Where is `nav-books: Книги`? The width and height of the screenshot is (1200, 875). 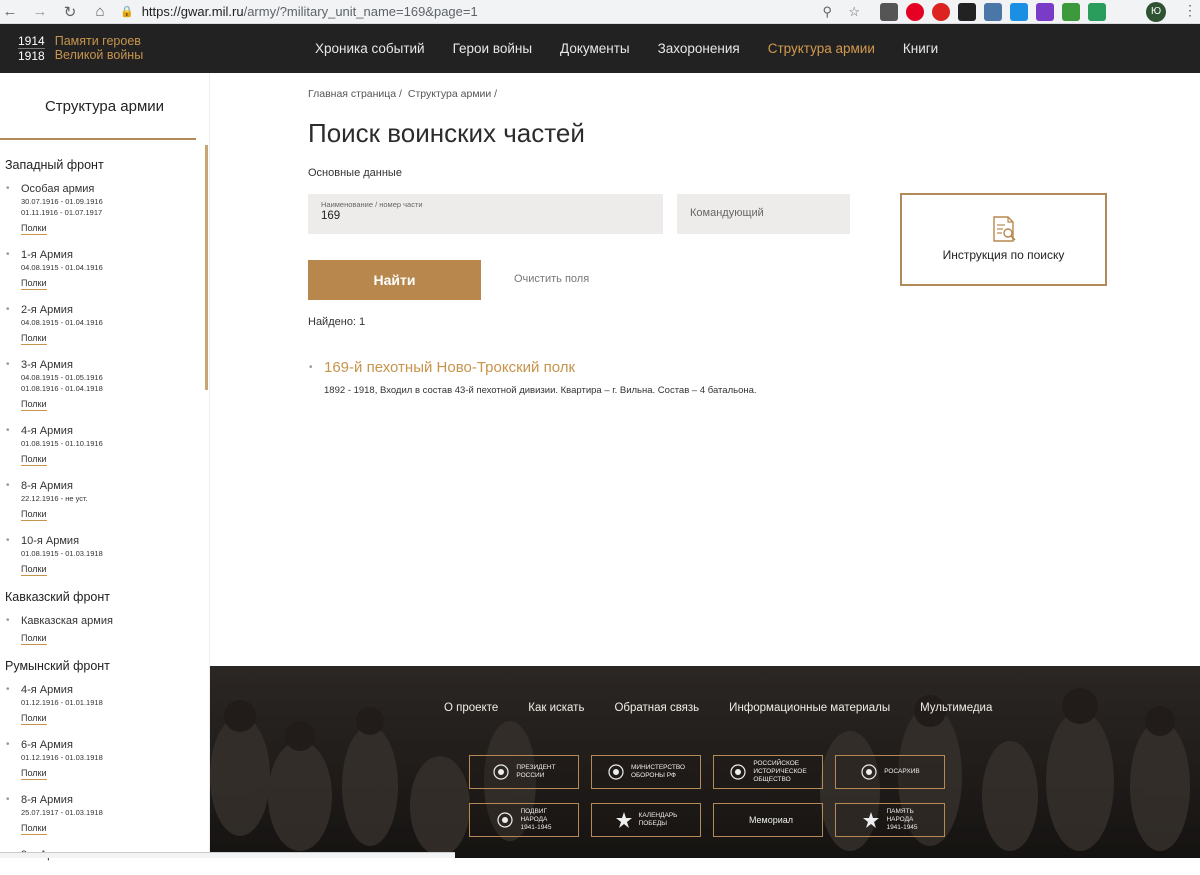 nav-books: Книги is located at coordinates (920, 48).